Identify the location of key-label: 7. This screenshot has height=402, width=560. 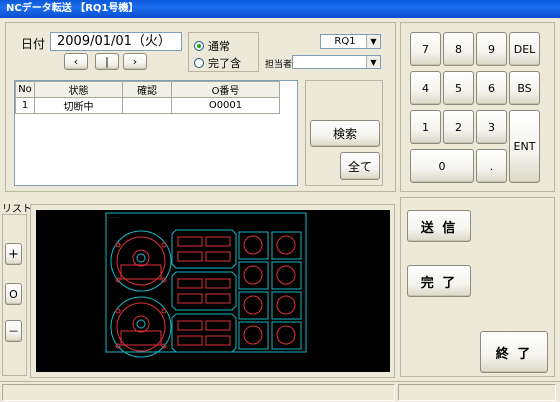
(425, 49).